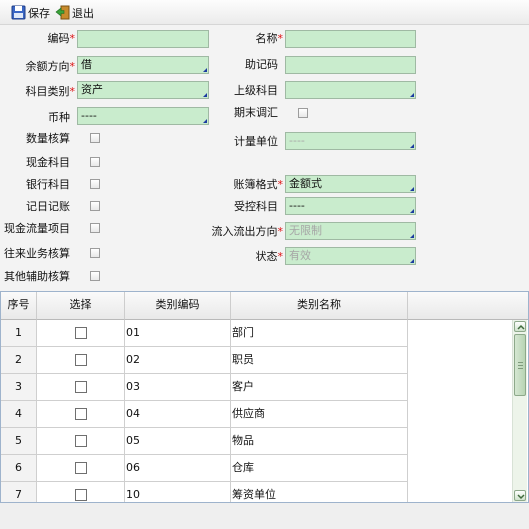 The height and width of the screenshot is (529, 529). Describe the element at coordinates (319, 468) in the screenshot. I see `category-name-cell: 仓库` at that location.